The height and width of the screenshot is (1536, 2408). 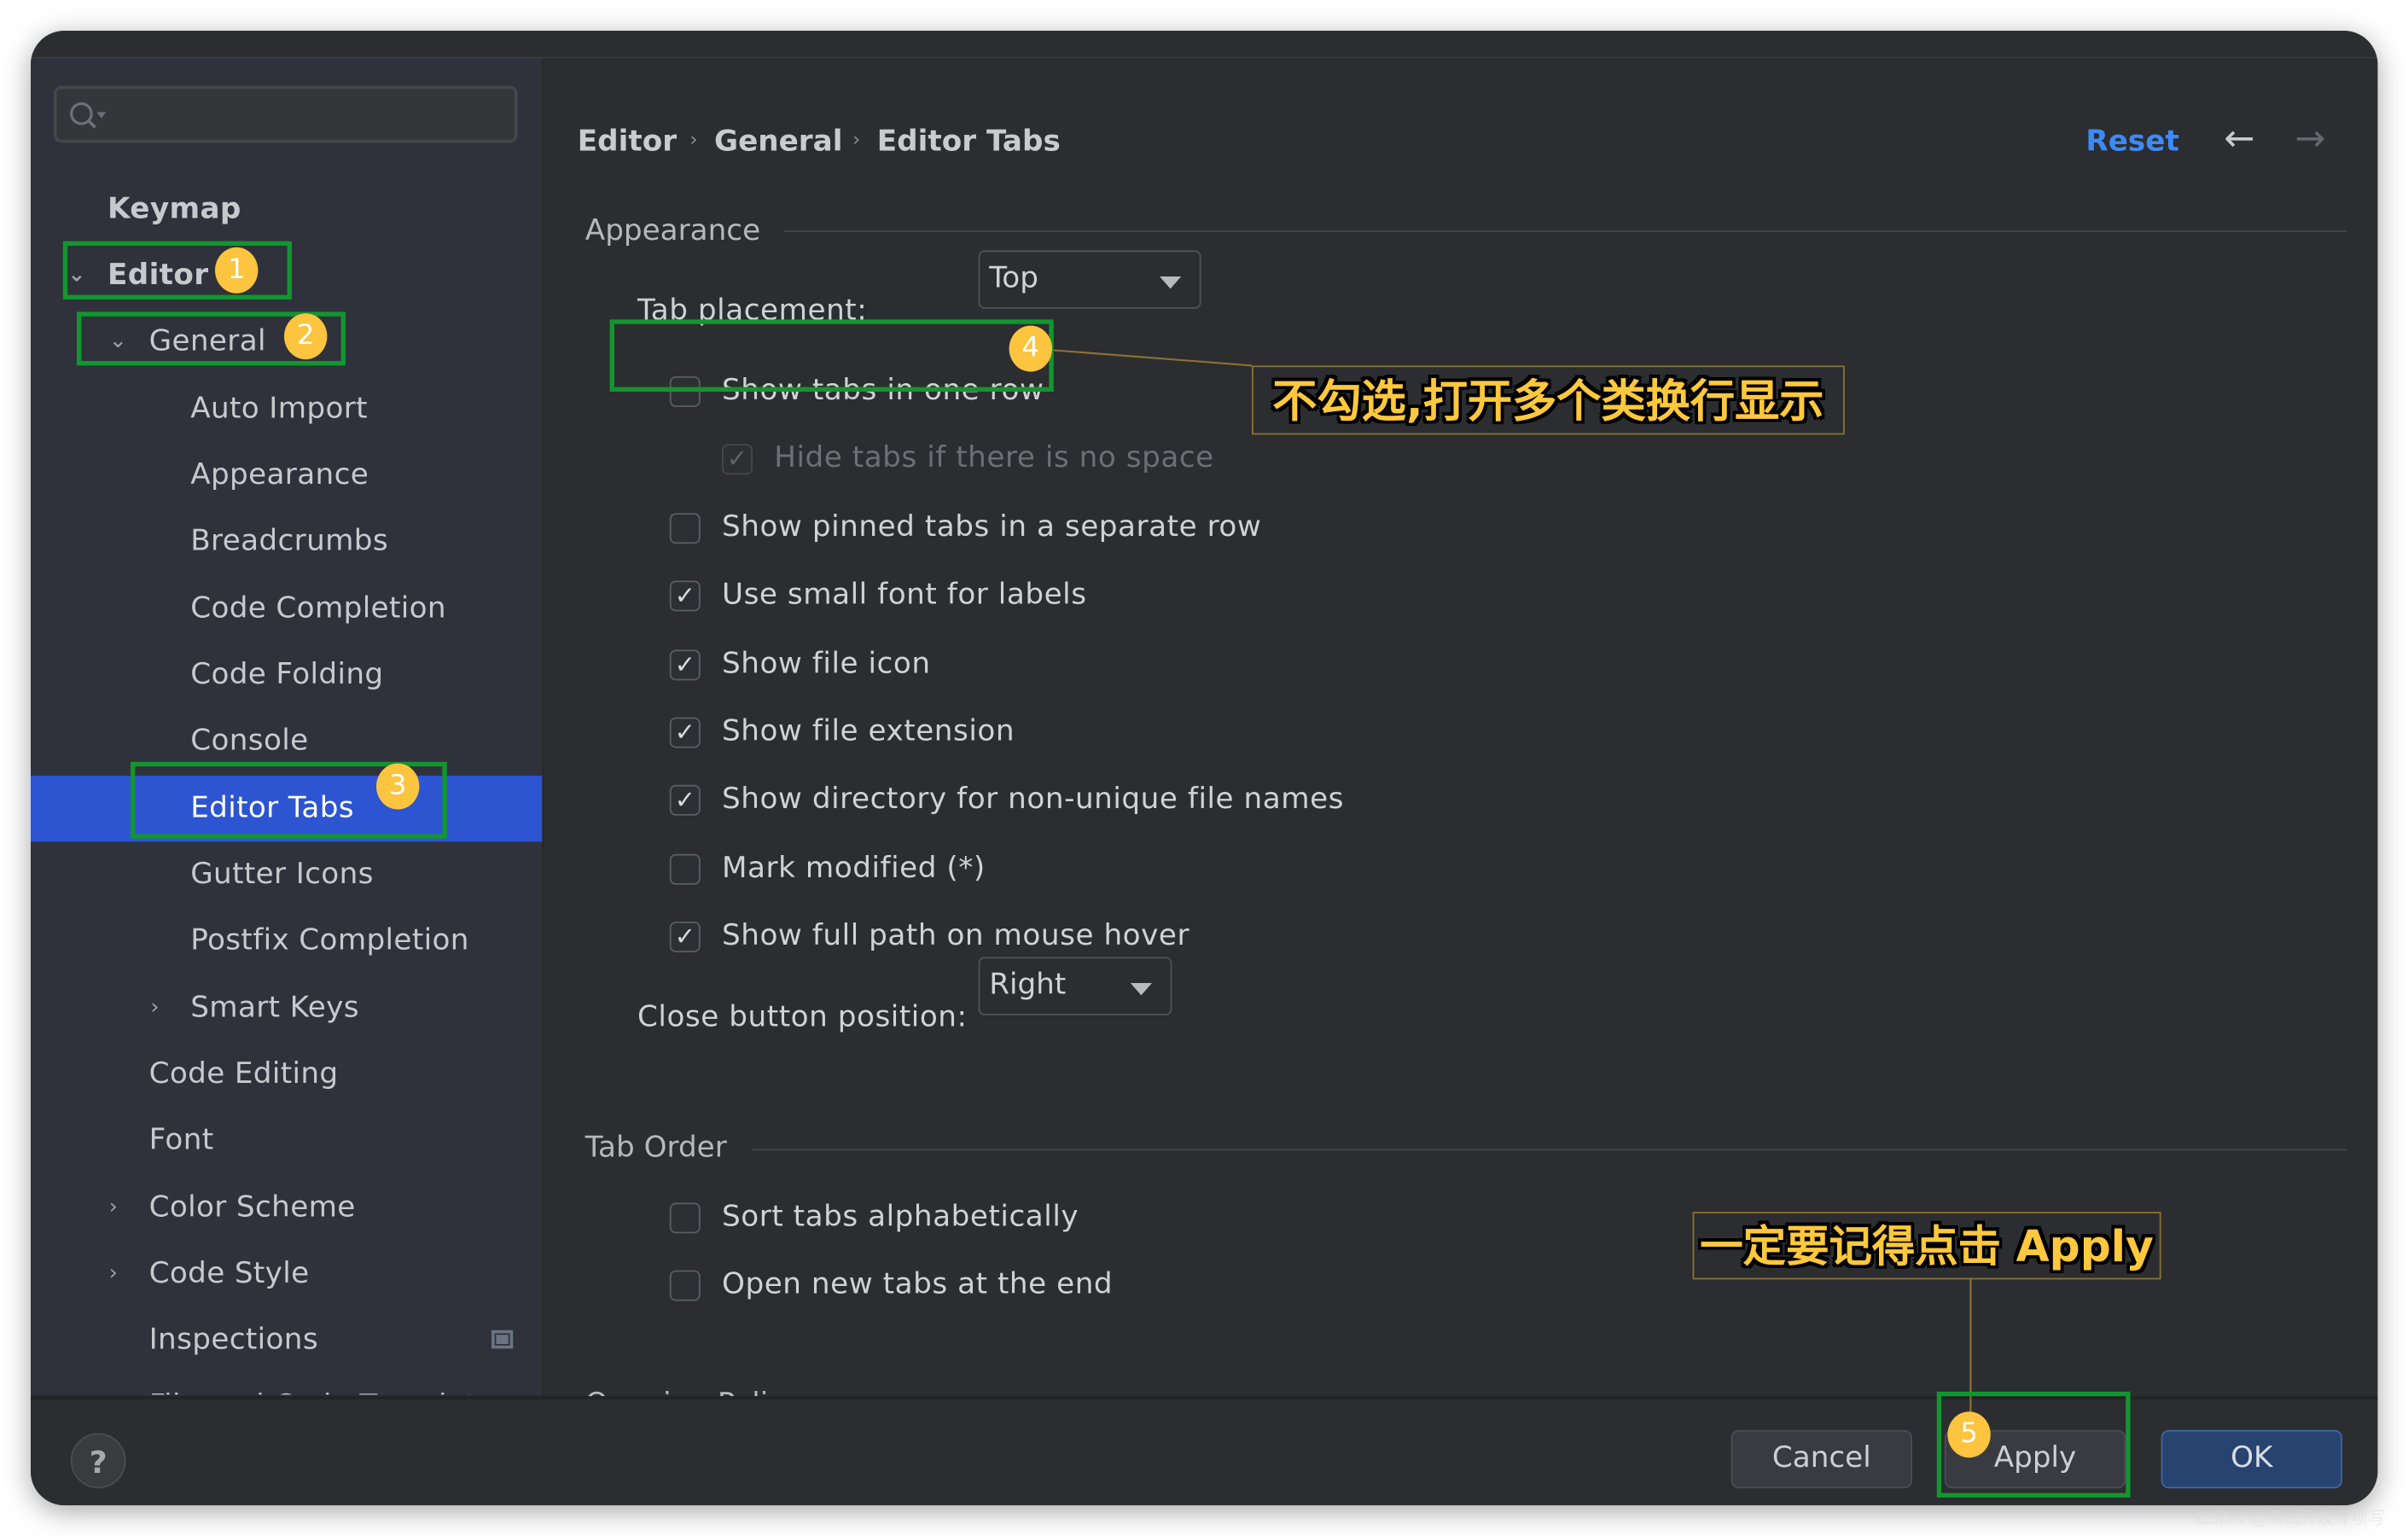 What do you see at coordinates (1969, 1434) in the screenshot?
I see `step-badge: 5` at bounding box center [1969, 1434].